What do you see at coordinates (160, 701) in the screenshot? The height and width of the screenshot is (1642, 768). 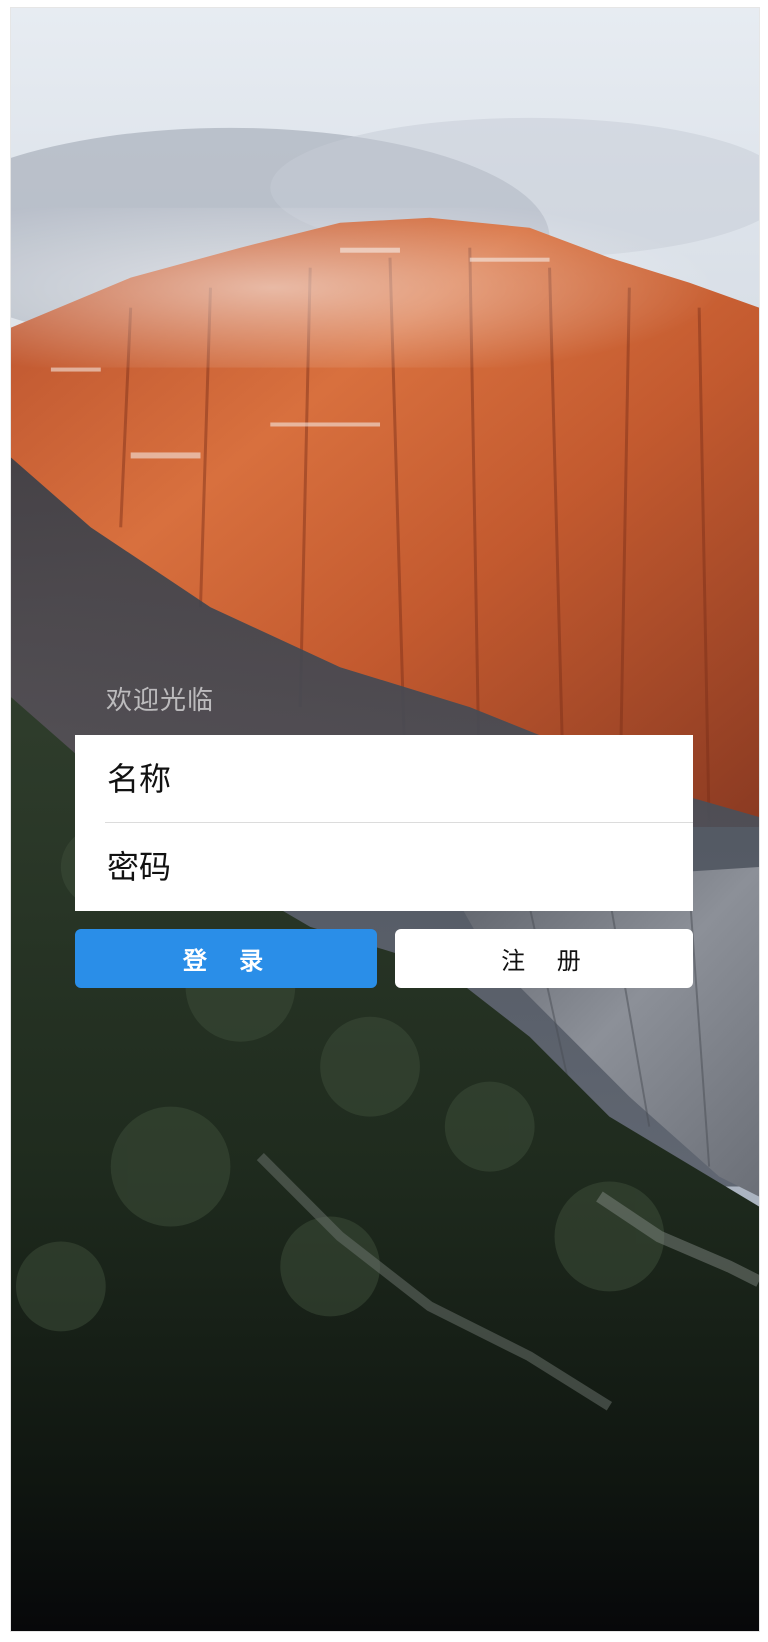 I see `welcome-text: 欢迎光临` at bounding box center [160, 701].